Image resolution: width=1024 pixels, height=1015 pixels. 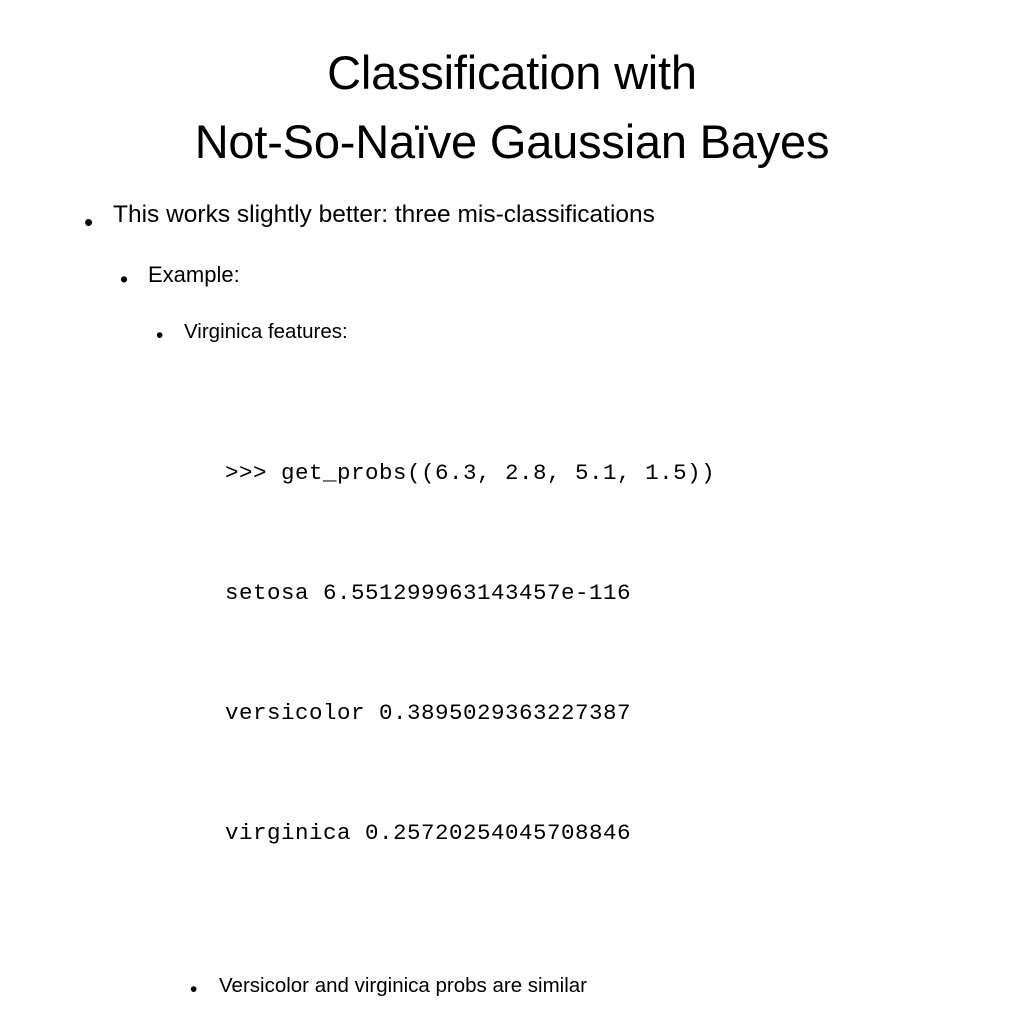 What do you see at coordinates (512, 72) in the screenshot?
I see `slide-title-line-1: Classification with` at bounding box center [512, 72].